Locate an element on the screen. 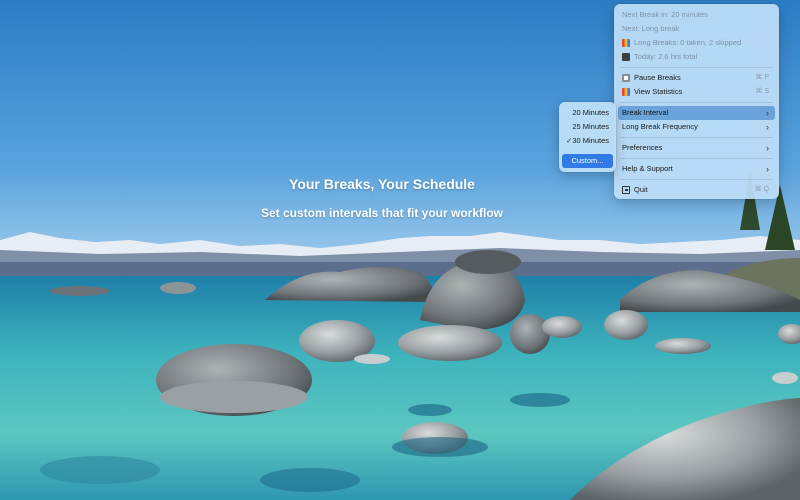  interval-option-25: 25 Minutes is located at coordinates (587, 127).